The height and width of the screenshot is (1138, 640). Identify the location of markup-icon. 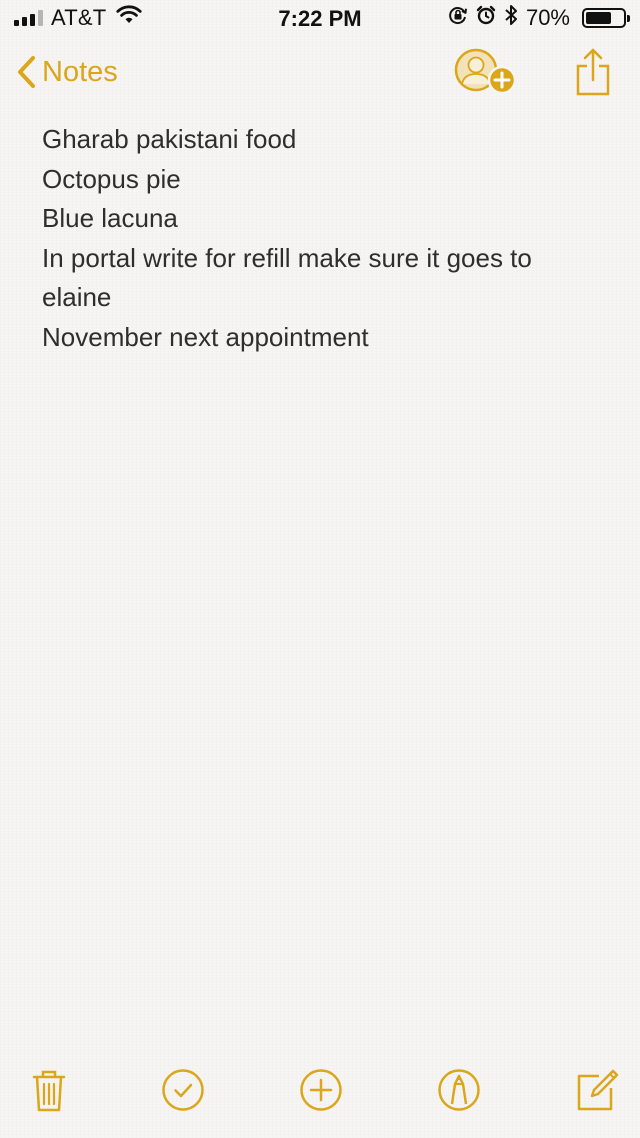
(459, 1090).